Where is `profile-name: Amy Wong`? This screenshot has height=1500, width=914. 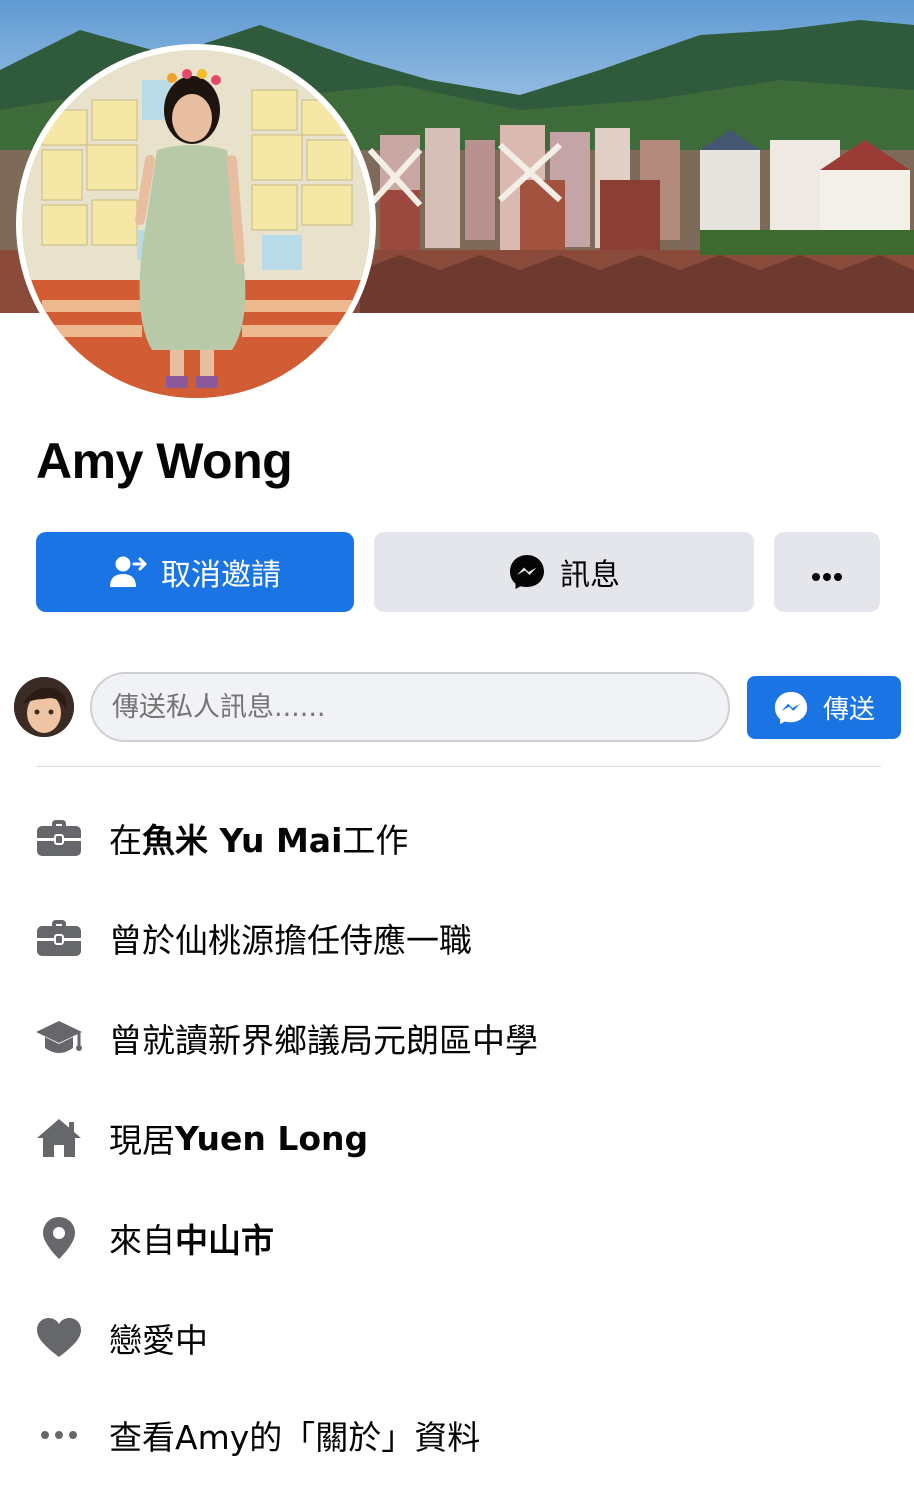 profile-name: Amy Wong is located at coordinates (164, 461).